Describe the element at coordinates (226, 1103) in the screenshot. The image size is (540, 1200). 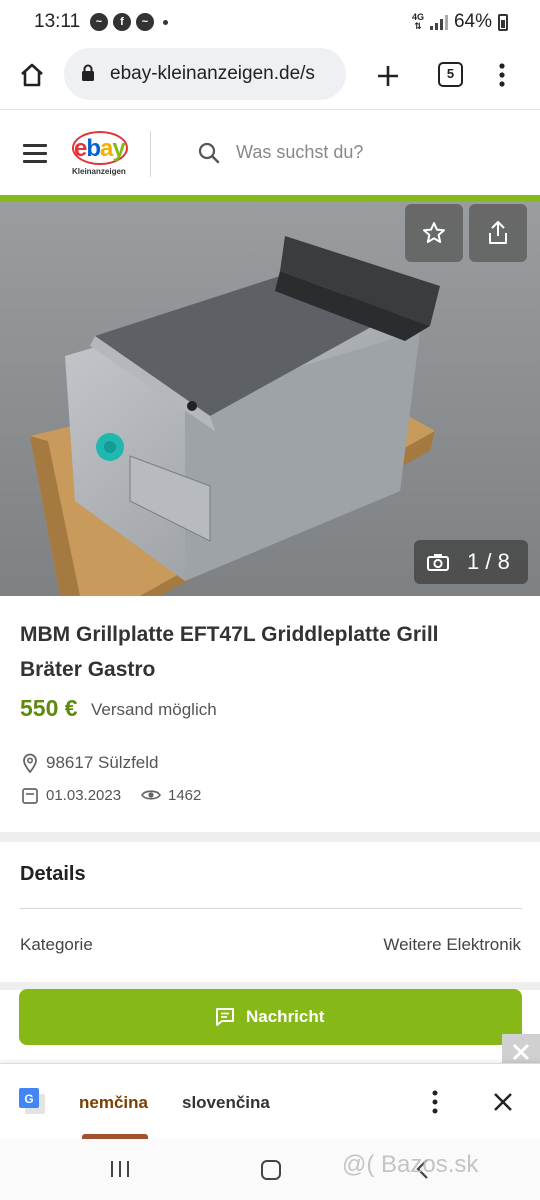
I see `translate-target-tab: slovenčina` at that location.